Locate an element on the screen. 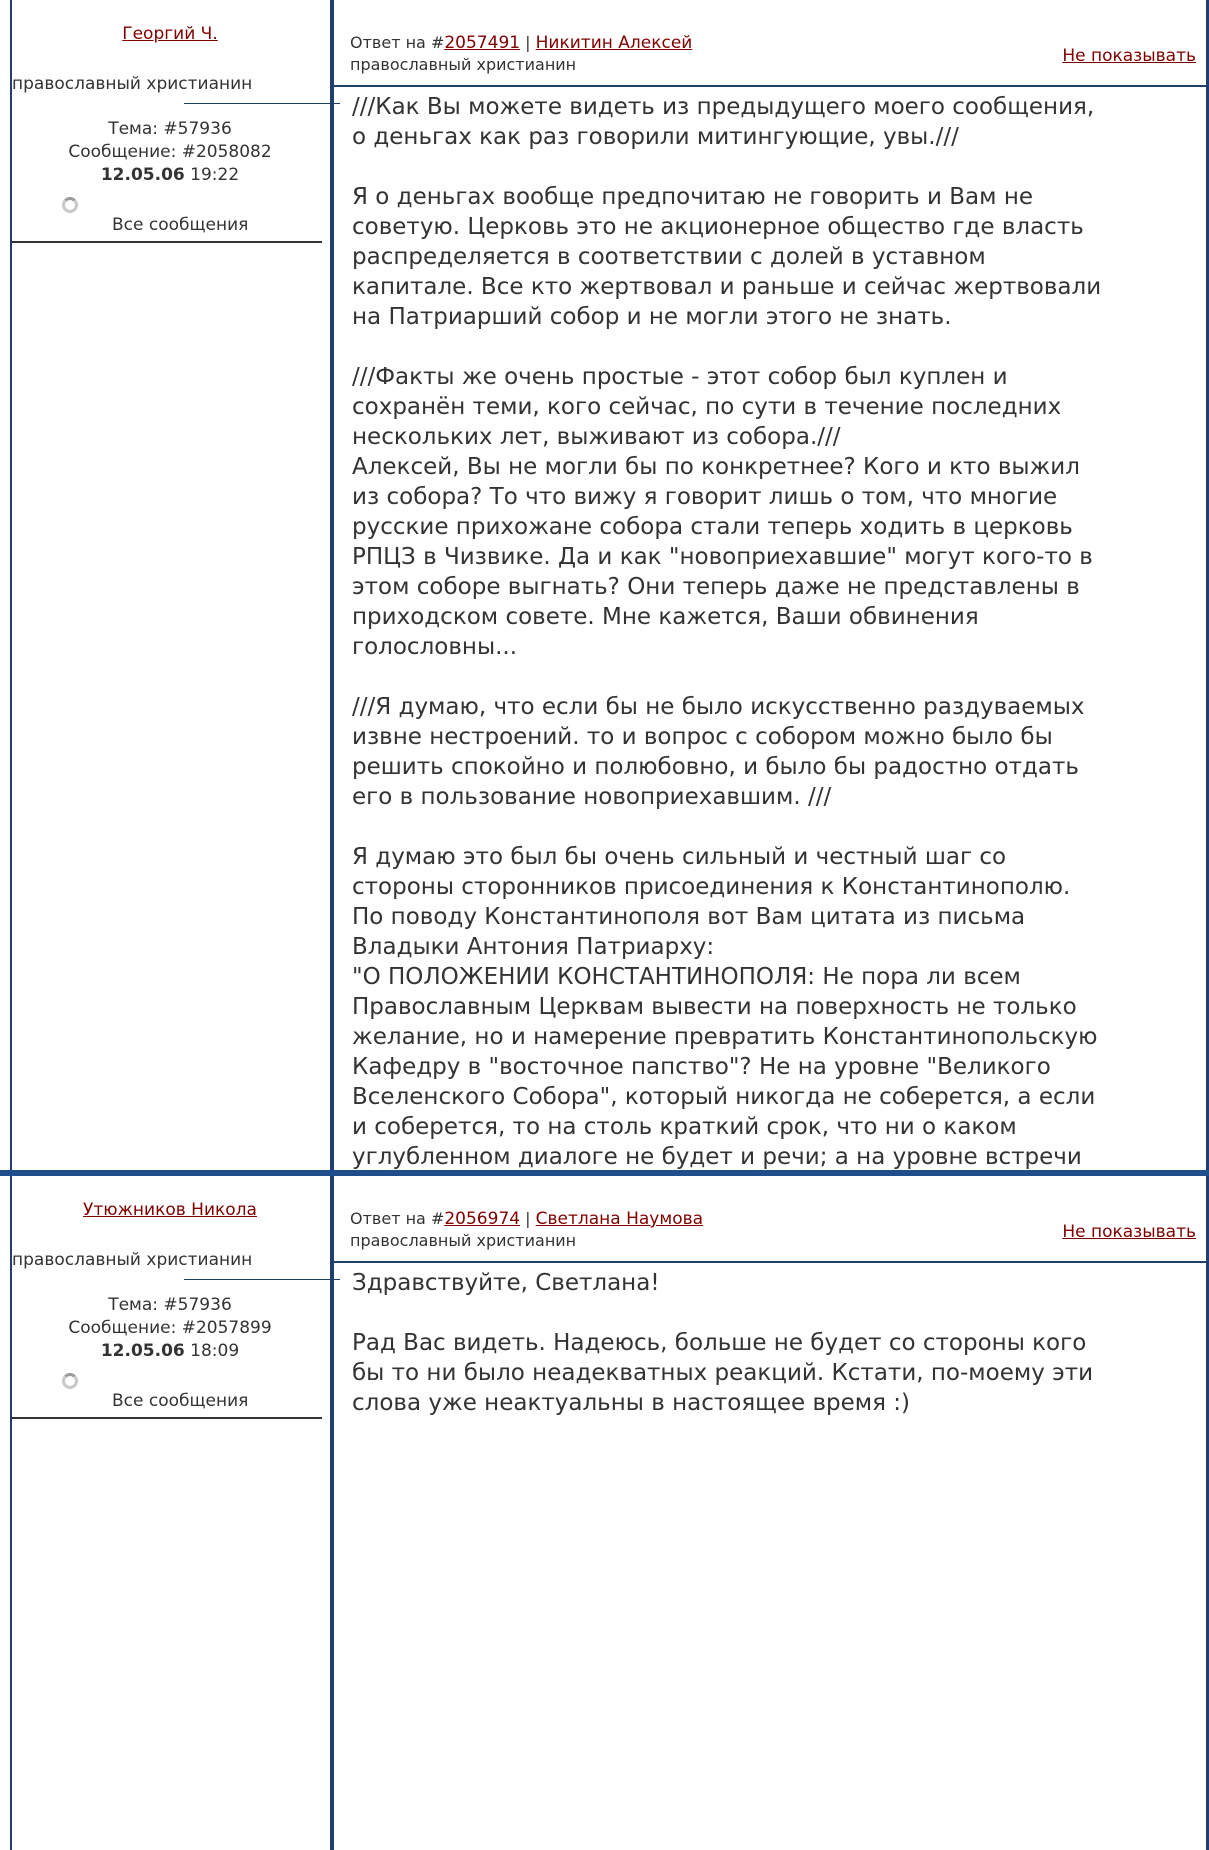 This screenshot has width=1209, height=1850. reply-author-link: Никитин Алексей is located at coordinates (614, 43).